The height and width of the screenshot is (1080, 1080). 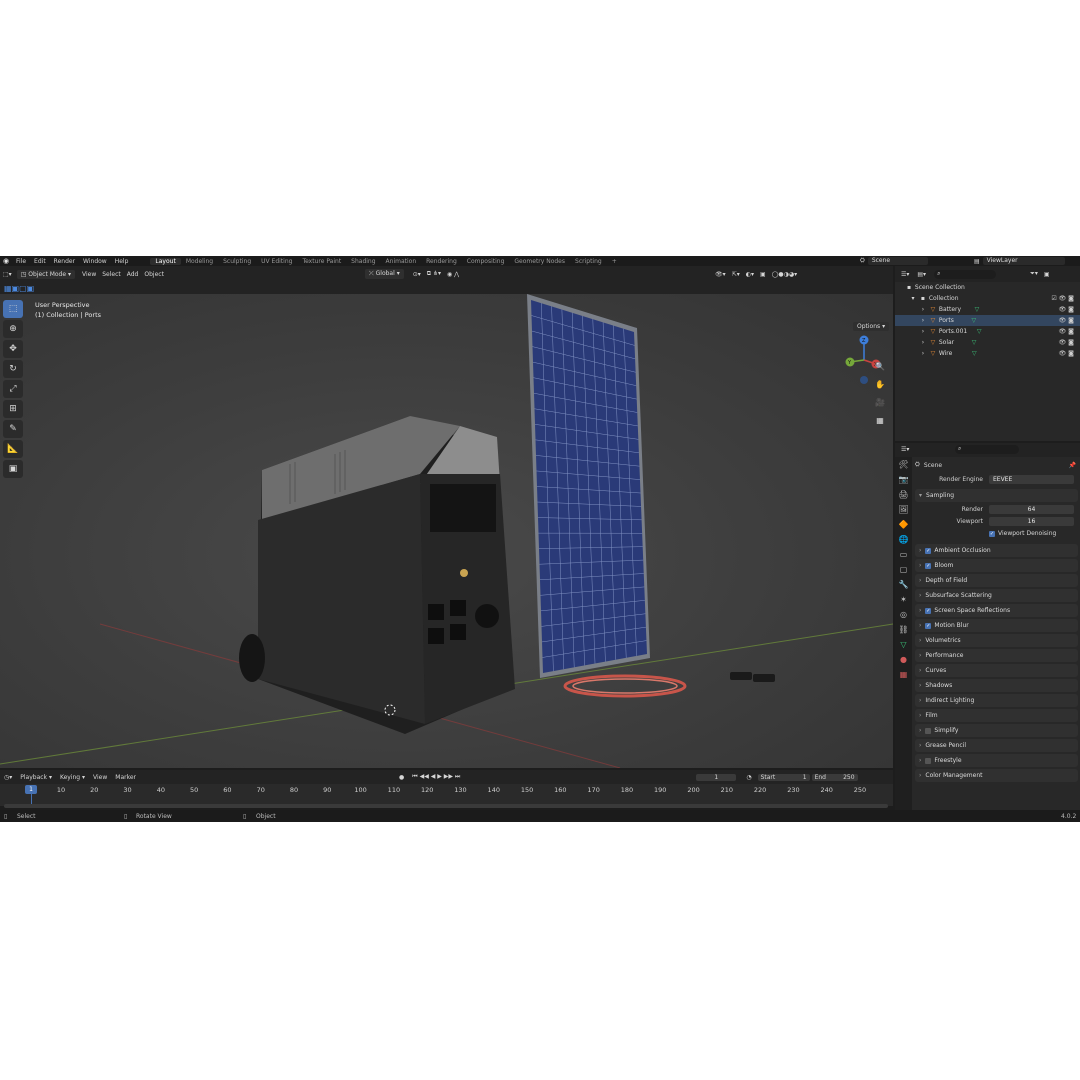 What do you see at coordinates (905, 449) in the screenshot?
I see `properties-editor-icon: ☰▾` at bounding box center [905, 449].